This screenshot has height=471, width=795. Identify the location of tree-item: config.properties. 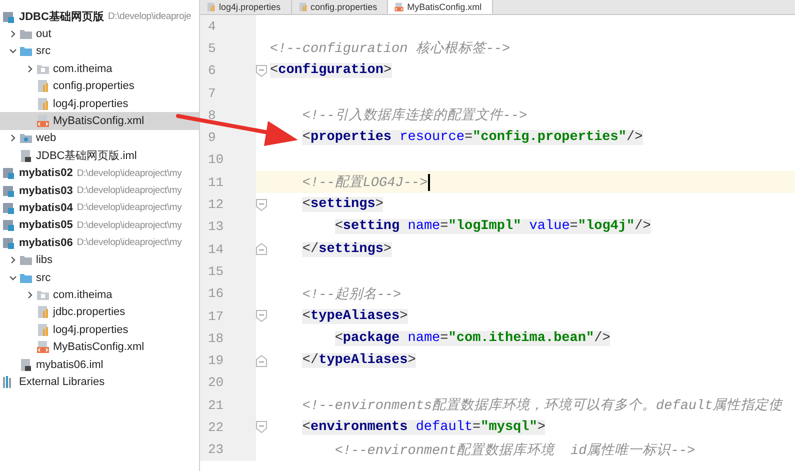
(99, 86).